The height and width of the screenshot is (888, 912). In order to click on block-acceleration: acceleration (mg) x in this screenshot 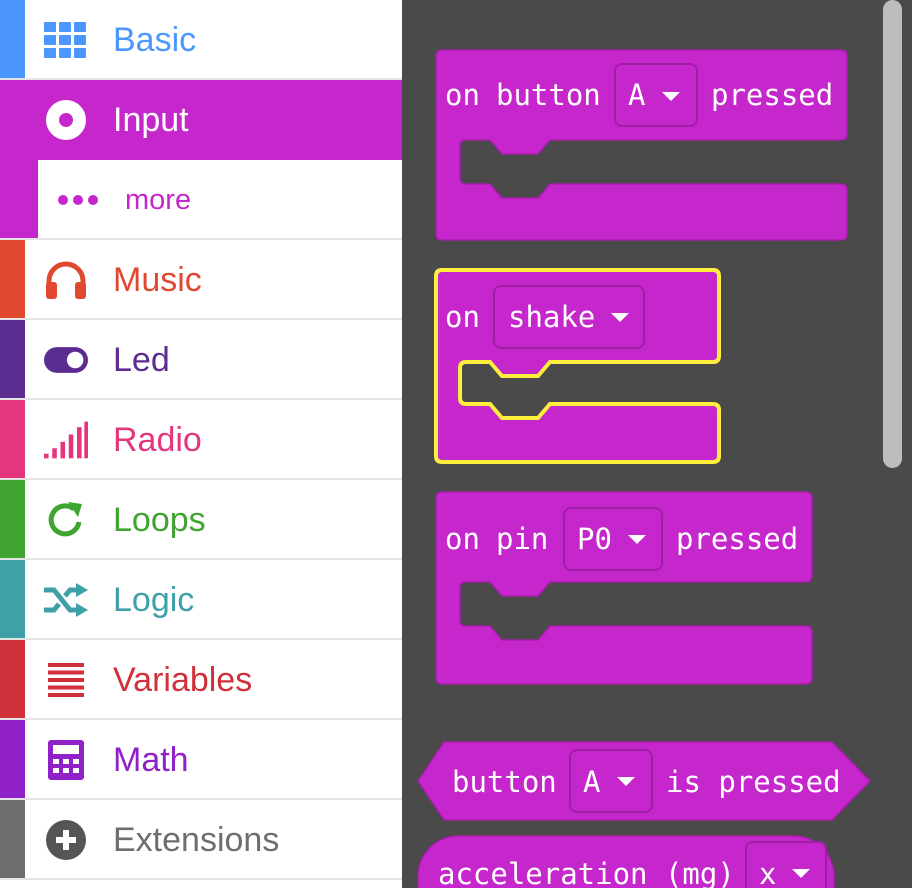, I will do `click(626, 861)`.